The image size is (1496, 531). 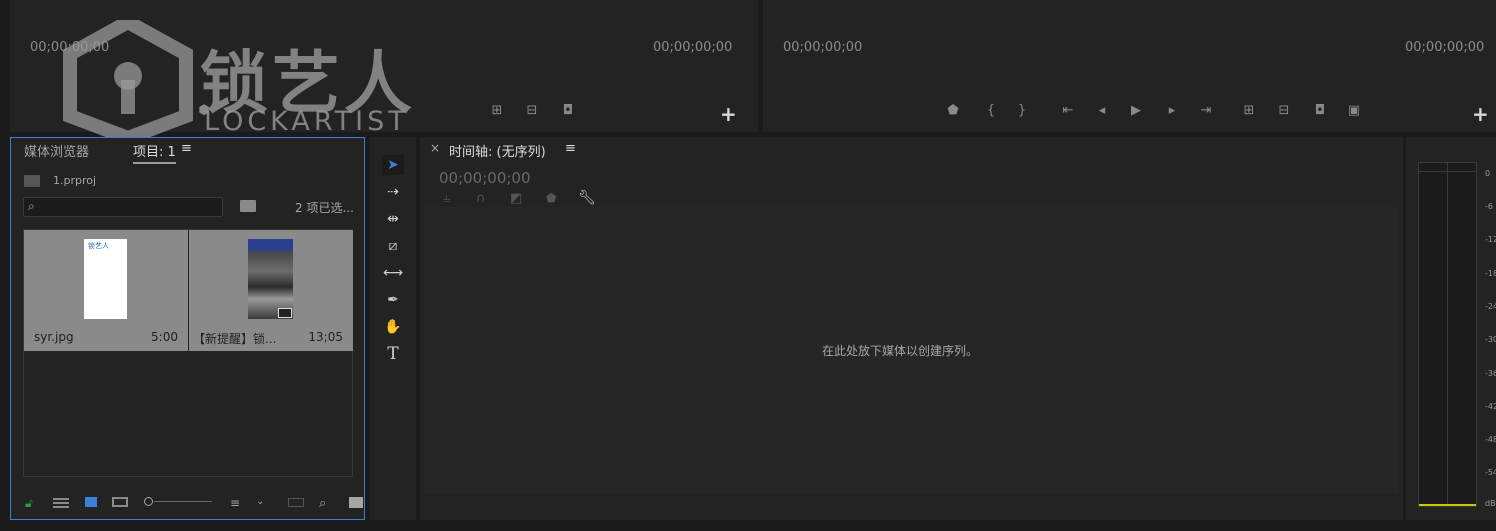 What do you see at coordinates (69, 47) in the screenshot?
I see `source-timecode-current: 00;00;00;00` at bounding box center [69, 47].